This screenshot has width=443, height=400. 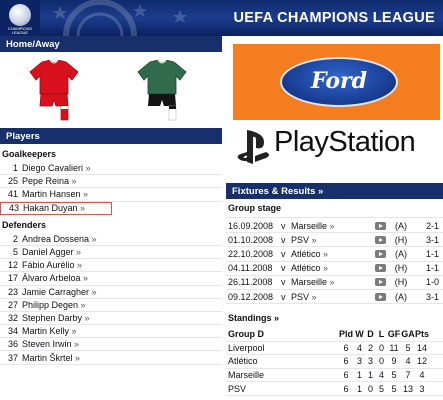 I want to click on fixture-date: 16.09.2008, so click(x=251, y=225).